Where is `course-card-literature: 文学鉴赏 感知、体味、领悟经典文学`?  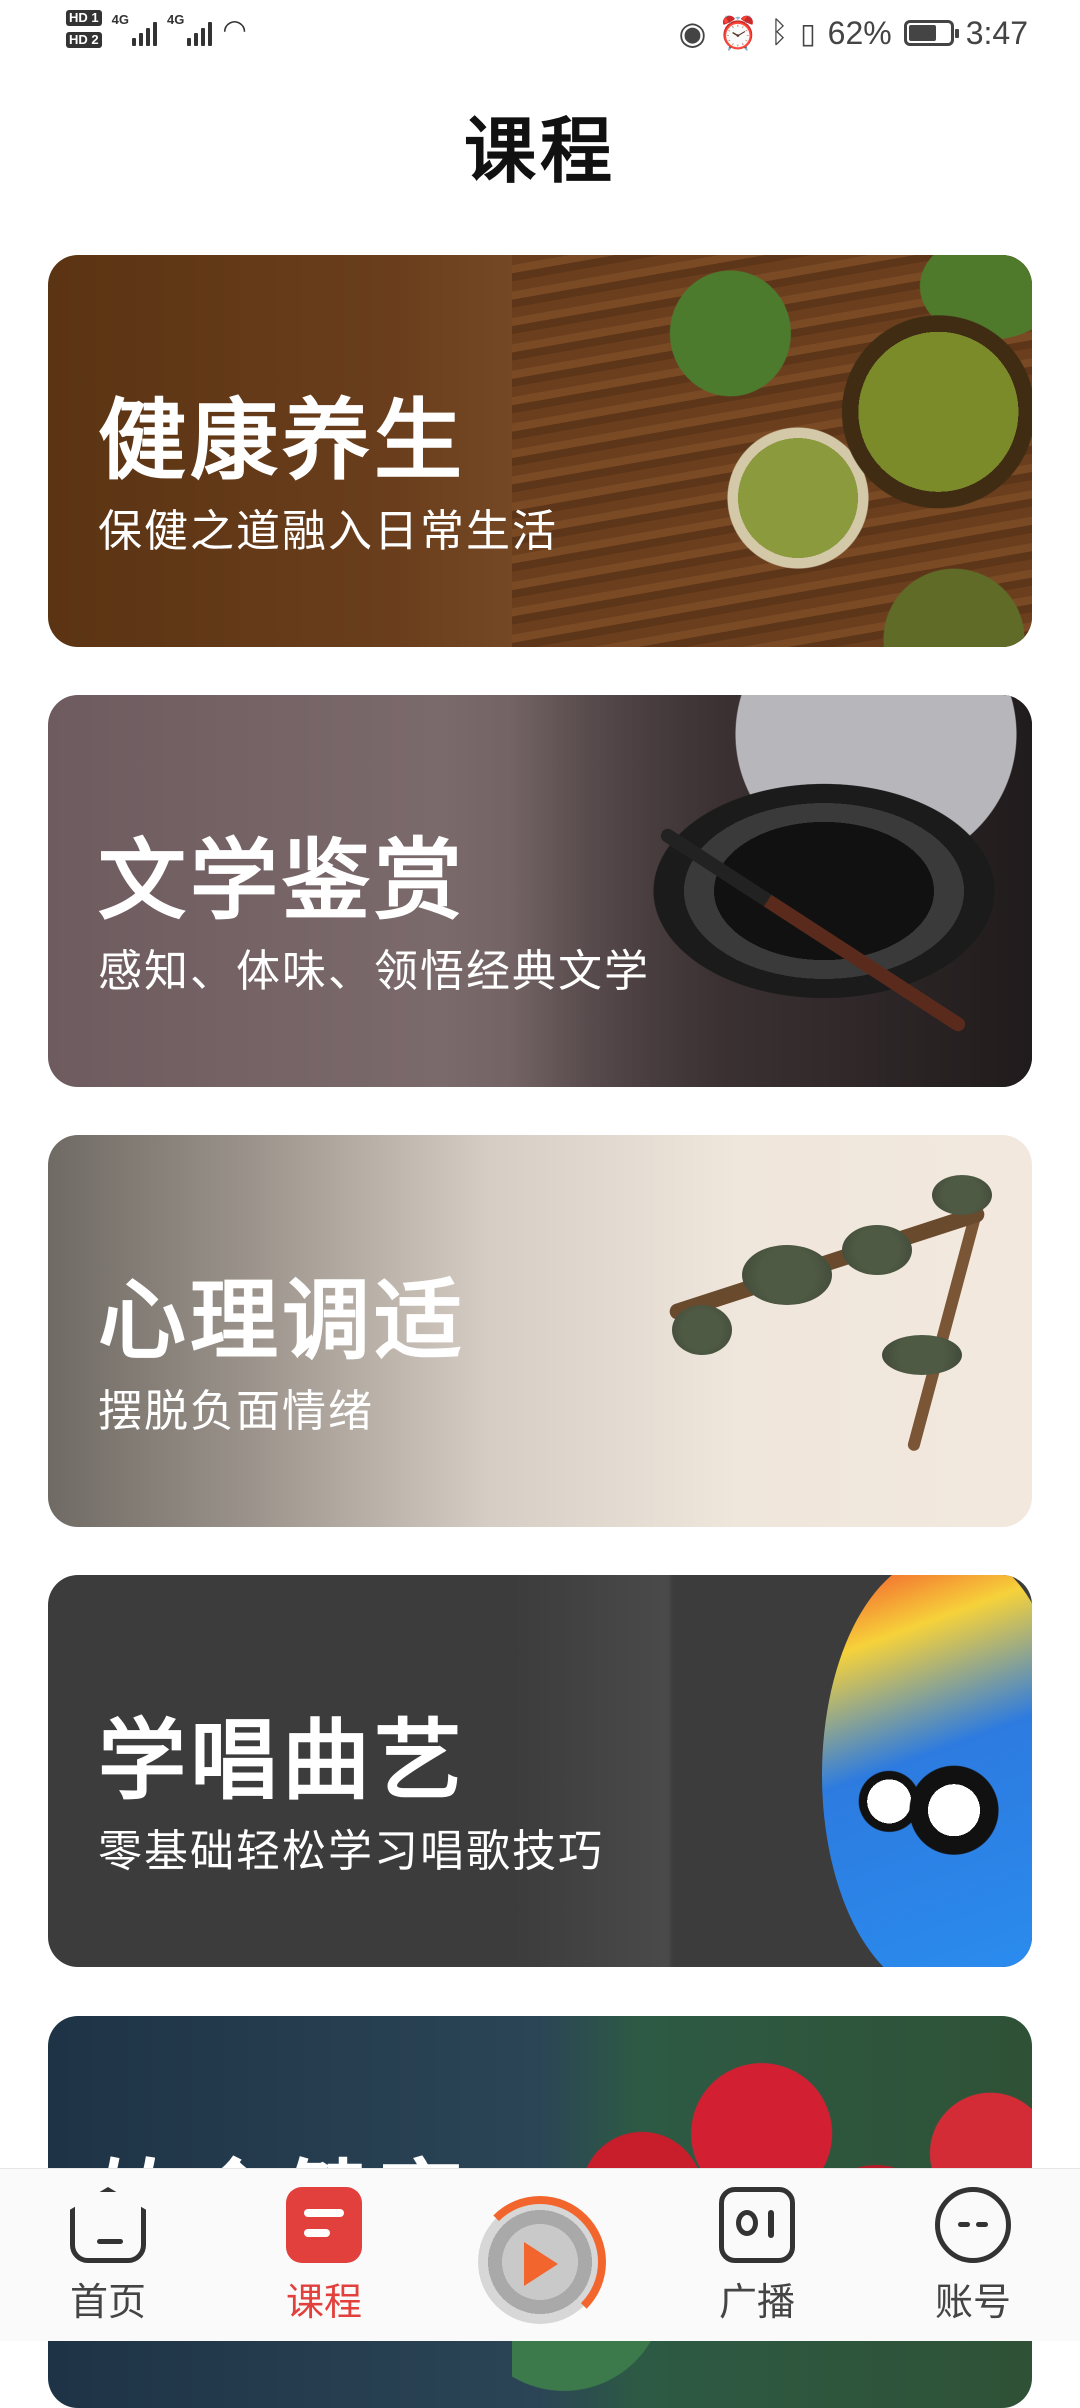 course-card-literature: 文学鉴赏 感知、体味、领悟经典文学 is located at coordinates (540, 891).